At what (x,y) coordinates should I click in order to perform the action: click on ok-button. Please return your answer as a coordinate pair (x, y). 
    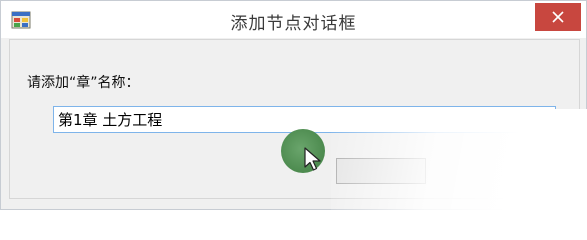
    Looking at the image, I should click on (381, 171).